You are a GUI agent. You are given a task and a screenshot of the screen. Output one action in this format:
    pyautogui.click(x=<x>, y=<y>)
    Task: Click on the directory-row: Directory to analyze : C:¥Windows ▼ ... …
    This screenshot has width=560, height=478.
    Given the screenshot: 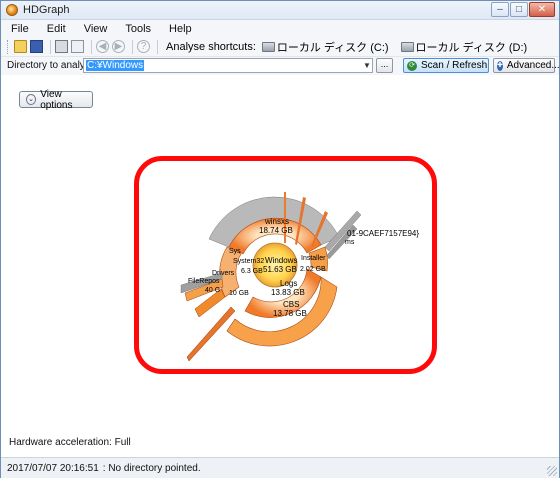 What is the action you would take?
    pyautogui.click(x=280, y=66)
    